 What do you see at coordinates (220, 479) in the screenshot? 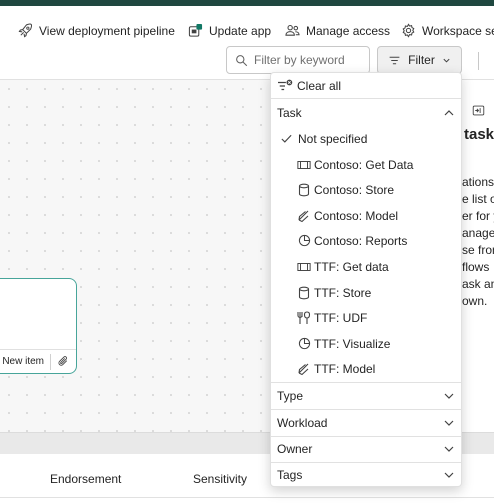
I see `column-header-sensitivity: Sensitivity` at bounding box center [220, 479].